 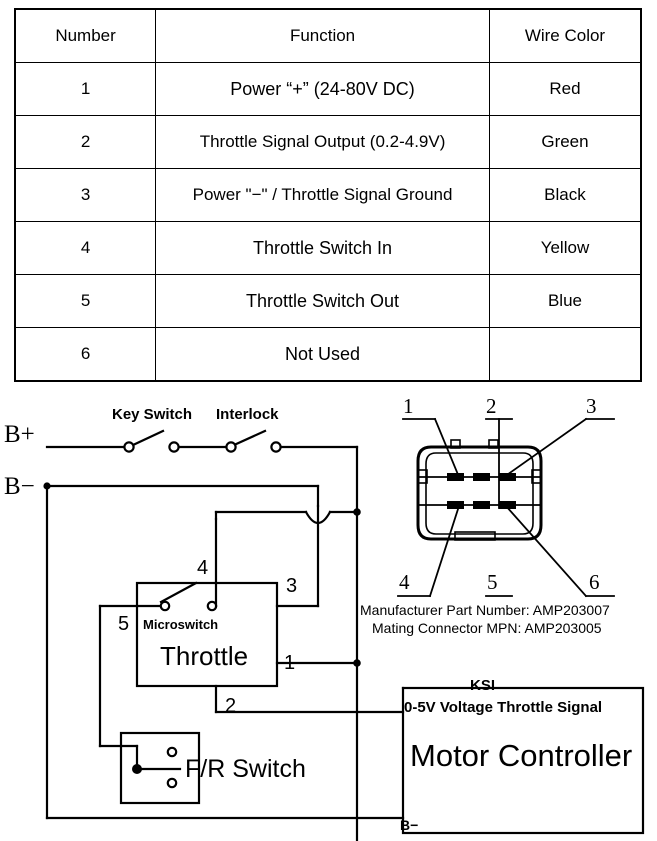 What do you see at coordinates (487, 628) in the screenshot?
I see `mating-connector-mpn: Mating Connector MPN: AMP203005` at bounding box center [487, 628].